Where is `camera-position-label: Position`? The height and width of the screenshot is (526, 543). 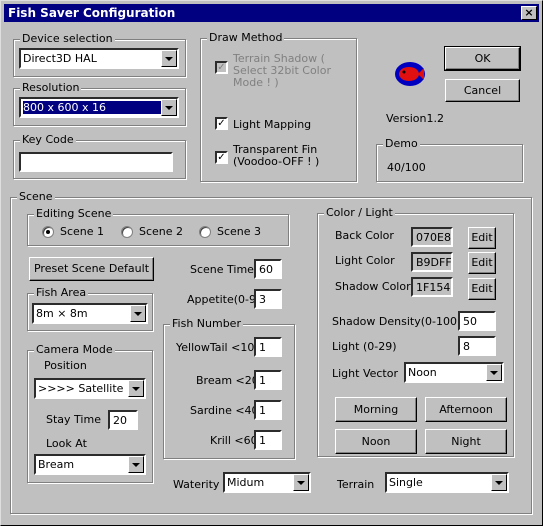
camera-position-label: Position is located at coordinates (65, 365).